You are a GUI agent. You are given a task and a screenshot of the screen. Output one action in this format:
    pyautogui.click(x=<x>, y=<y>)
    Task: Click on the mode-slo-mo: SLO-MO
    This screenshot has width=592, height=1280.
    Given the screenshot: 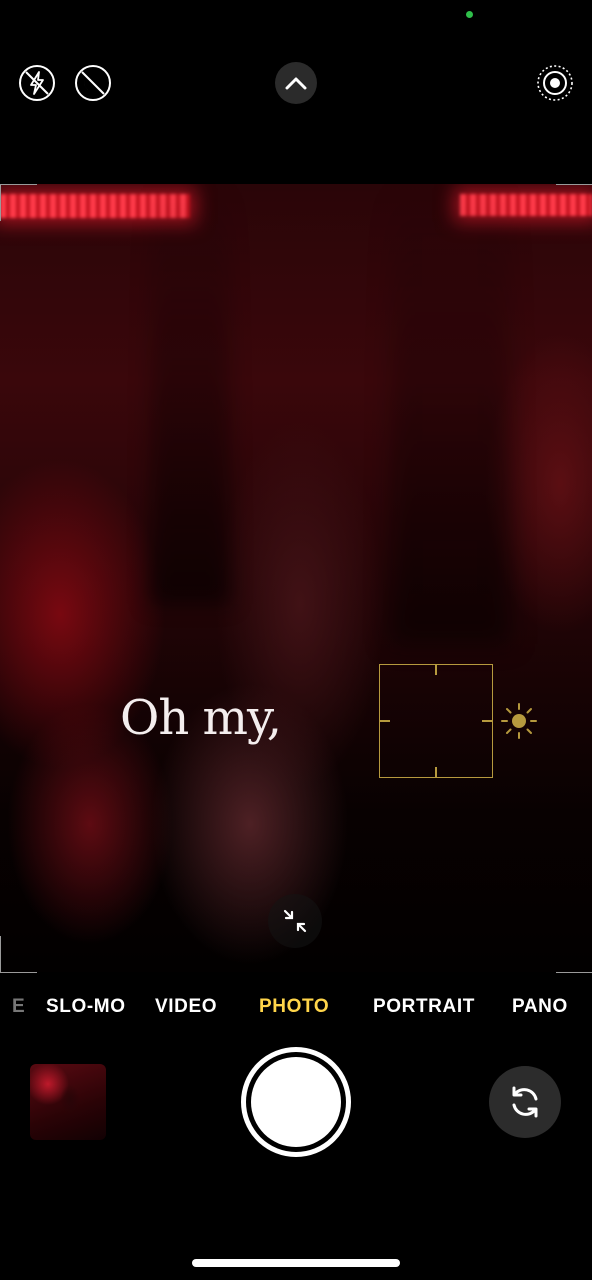 What is the action you would take?
    pyautogui.click(x=86, y=1007)
    